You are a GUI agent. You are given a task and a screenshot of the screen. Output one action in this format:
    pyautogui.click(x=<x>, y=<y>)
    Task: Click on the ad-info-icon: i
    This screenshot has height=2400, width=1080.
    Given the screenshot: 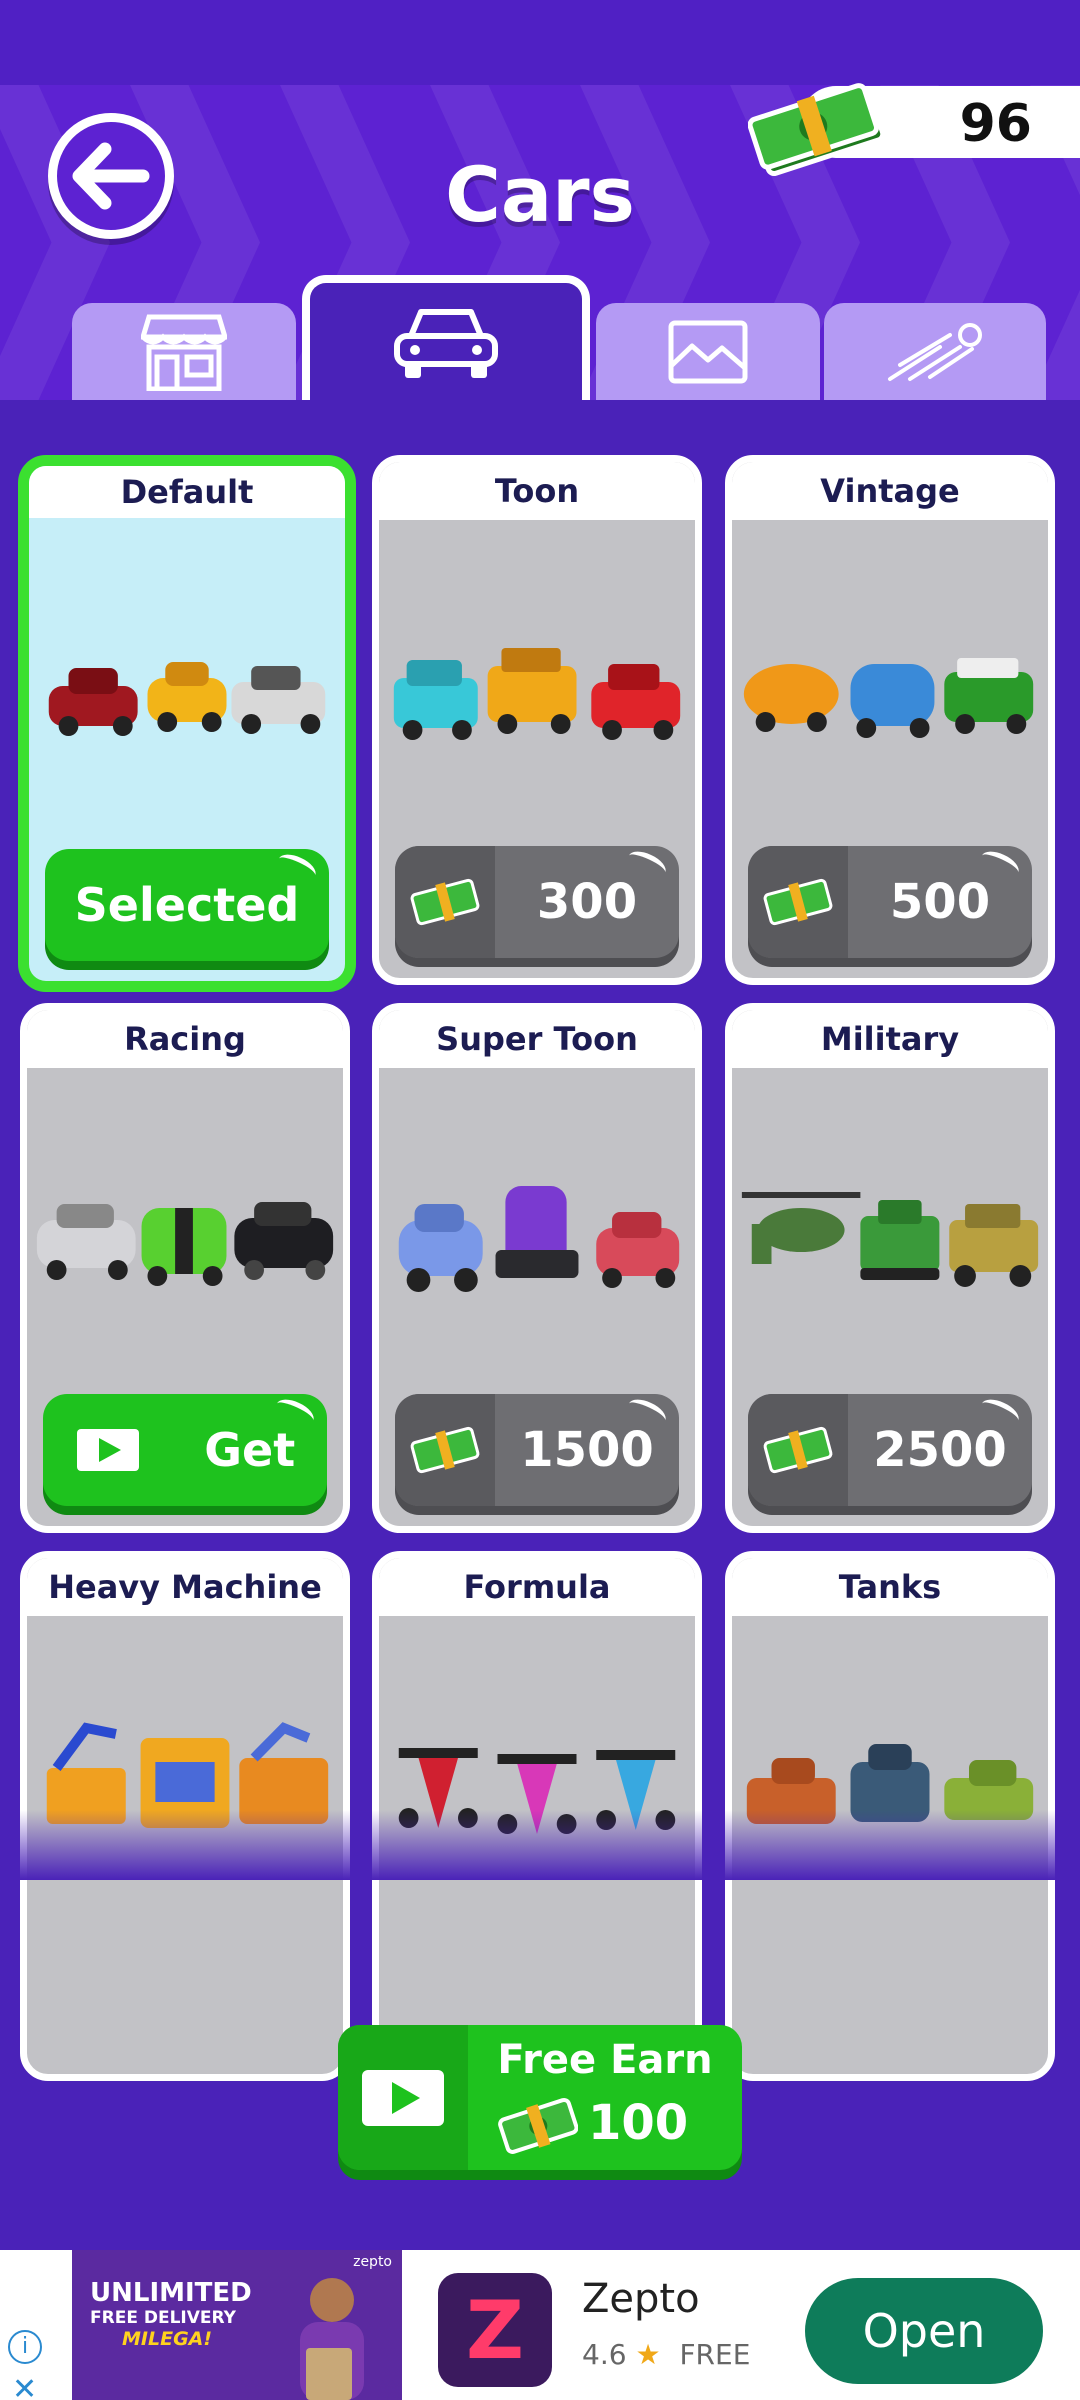 What is the action you would take?
    pyautogui.click(x=25, y=2347)
    